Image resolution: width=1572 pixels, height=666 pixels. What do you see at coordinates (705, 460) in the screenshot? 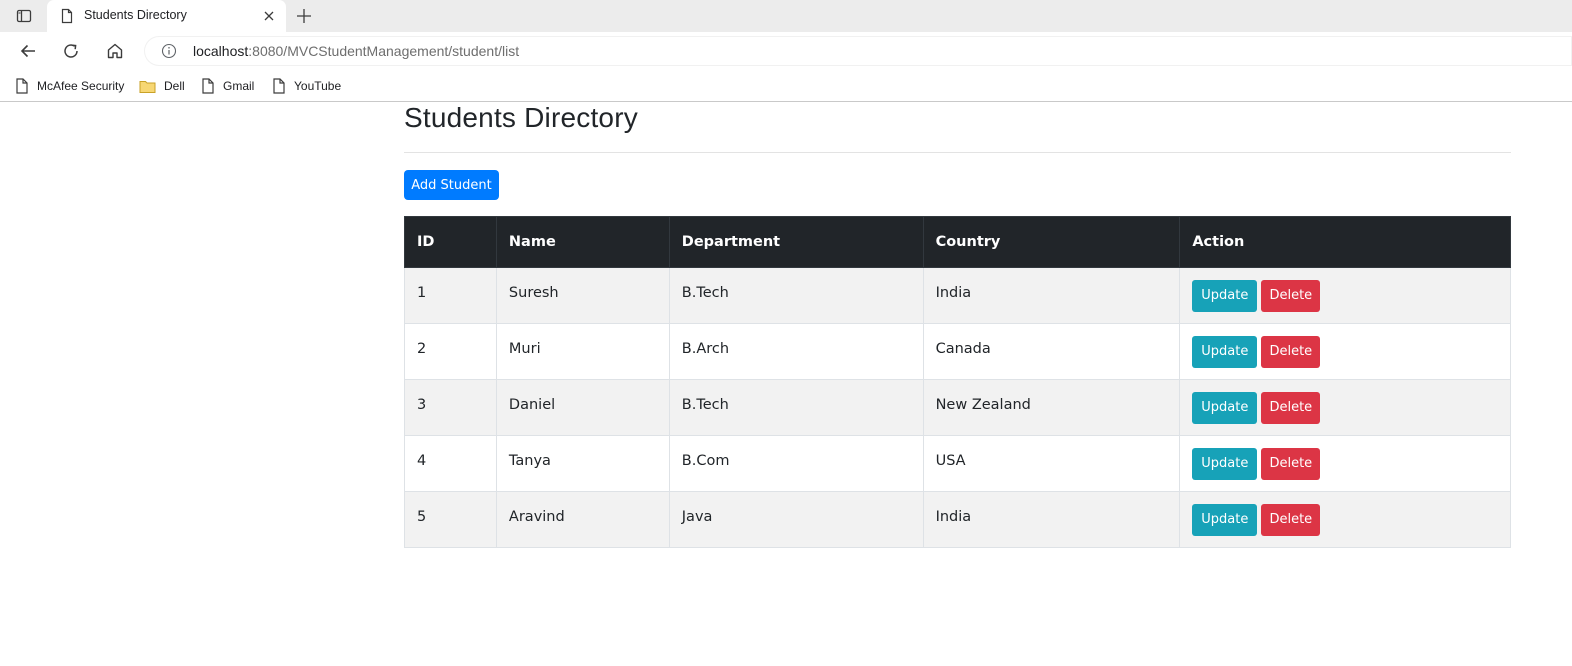
I see `cell-department-text: B.Com` at bounding box center [705, 460].